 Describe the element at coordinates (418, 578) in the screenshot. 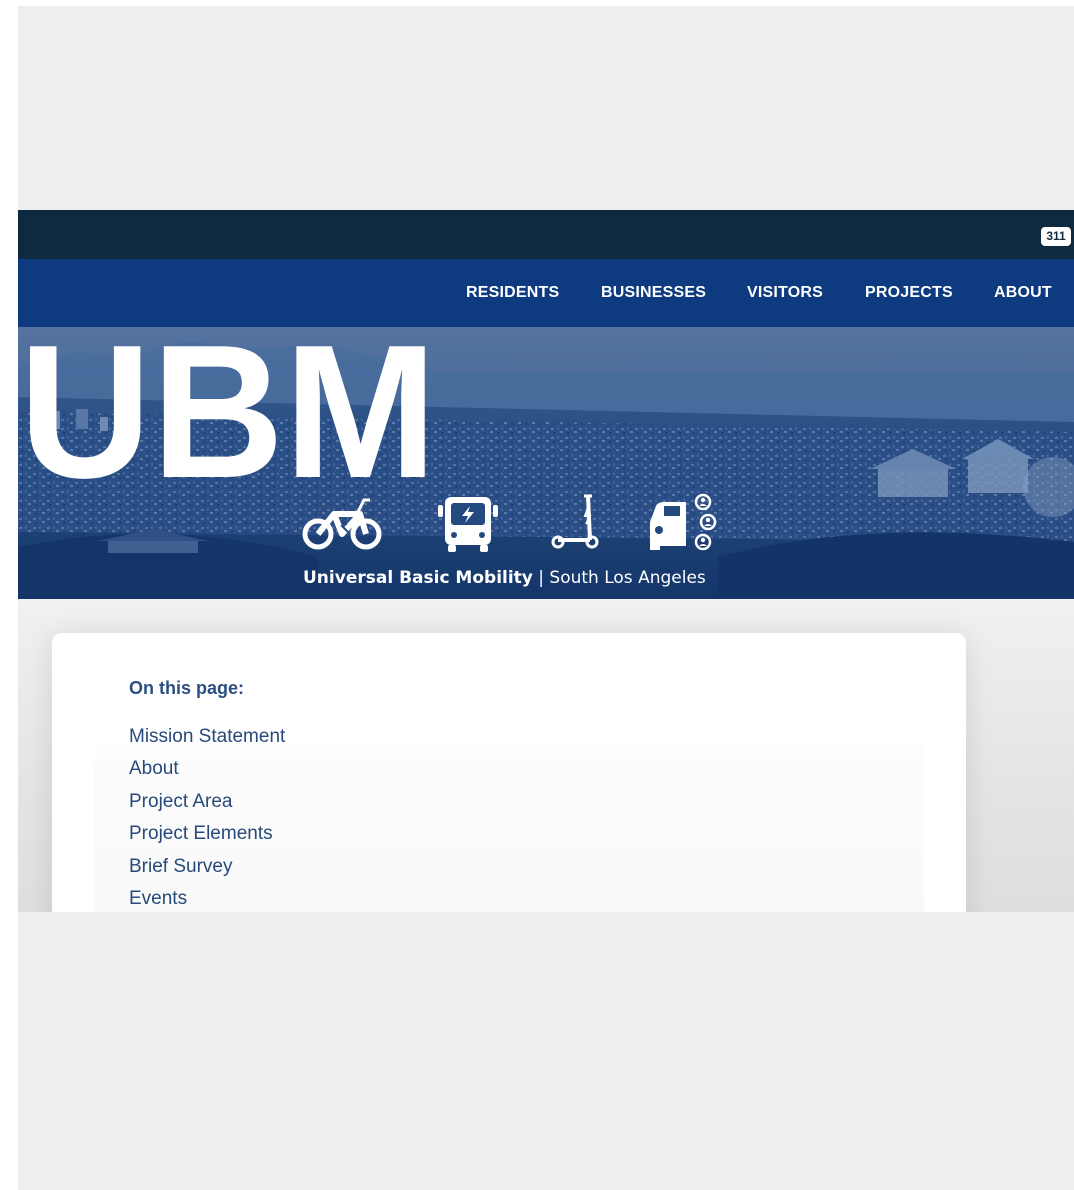

I see `hero-caption-strong: Universal Basic Mobility` at that location.